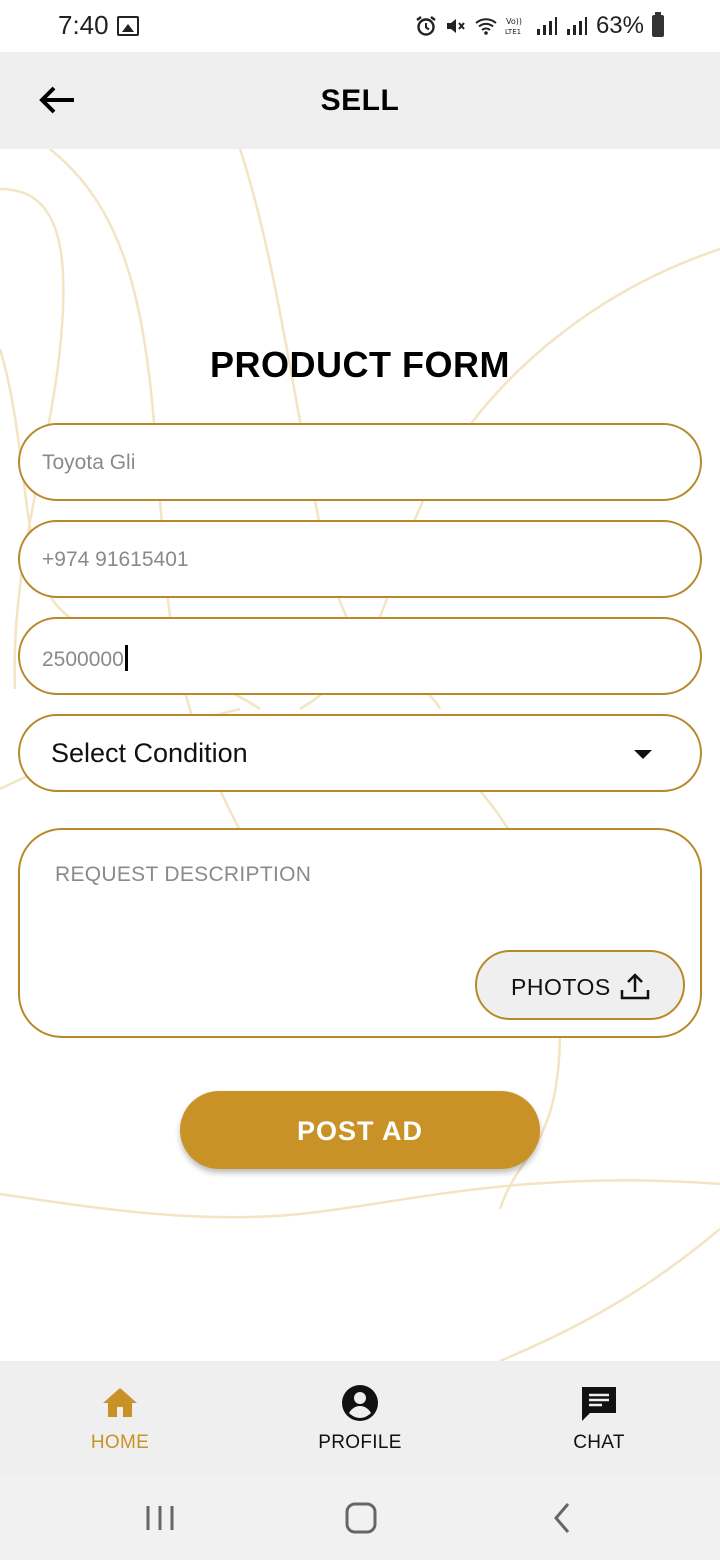 Image resolution: width=720 pixels, height=1560 pixels. I want to click on svg-text: LTE1, so click(513, 32).